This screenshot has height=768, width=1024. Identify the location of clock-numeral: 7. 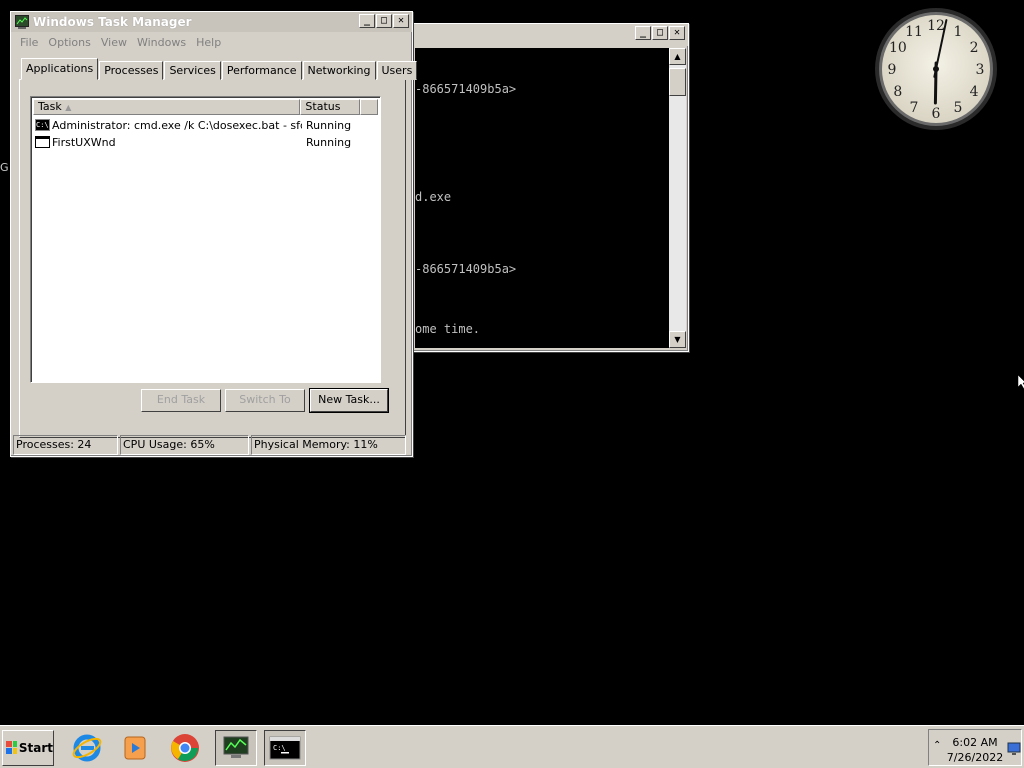
(914, 108).